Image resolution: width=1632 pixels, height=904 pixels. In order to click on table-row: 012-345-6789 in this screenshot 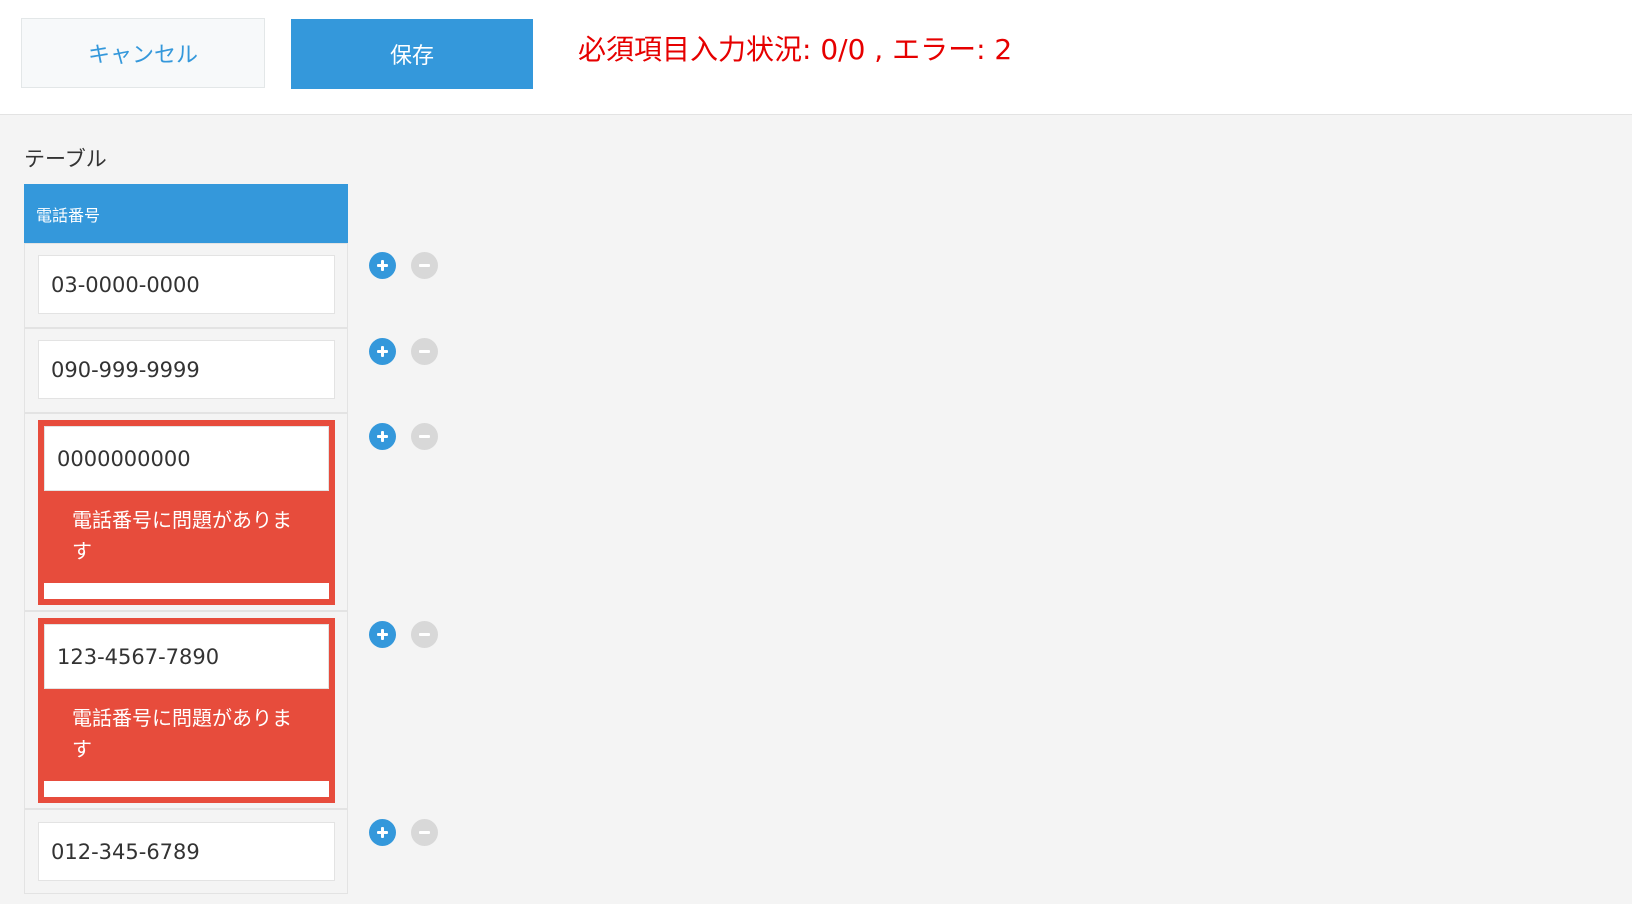, I will do `click(186, 851)`.